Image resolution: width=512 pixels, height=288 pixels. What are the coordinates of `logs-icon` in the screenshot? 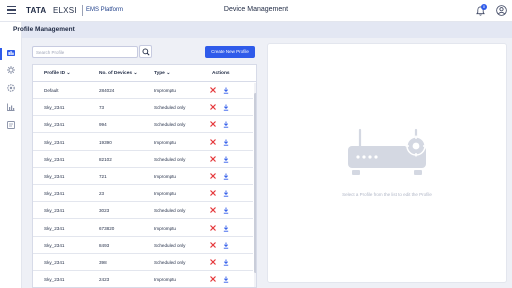 It's located at (11, 125).